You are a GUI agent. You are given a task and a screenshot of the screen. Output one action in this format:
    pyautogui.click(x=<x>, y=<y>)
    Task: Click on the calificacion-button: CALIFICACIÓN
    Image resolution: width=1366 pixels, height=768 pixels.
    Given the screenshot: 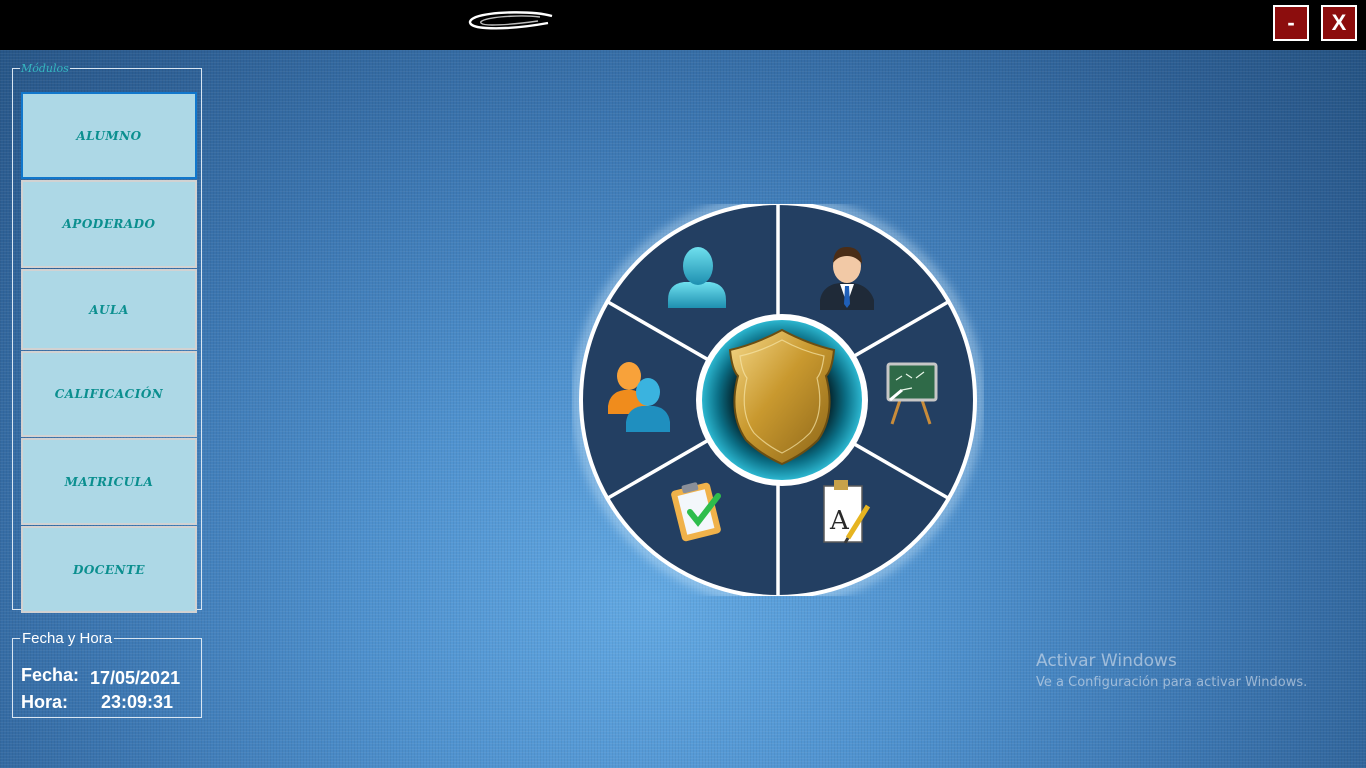 What is the action you would take?
    pyautogui.click(x=109, y=394)
    